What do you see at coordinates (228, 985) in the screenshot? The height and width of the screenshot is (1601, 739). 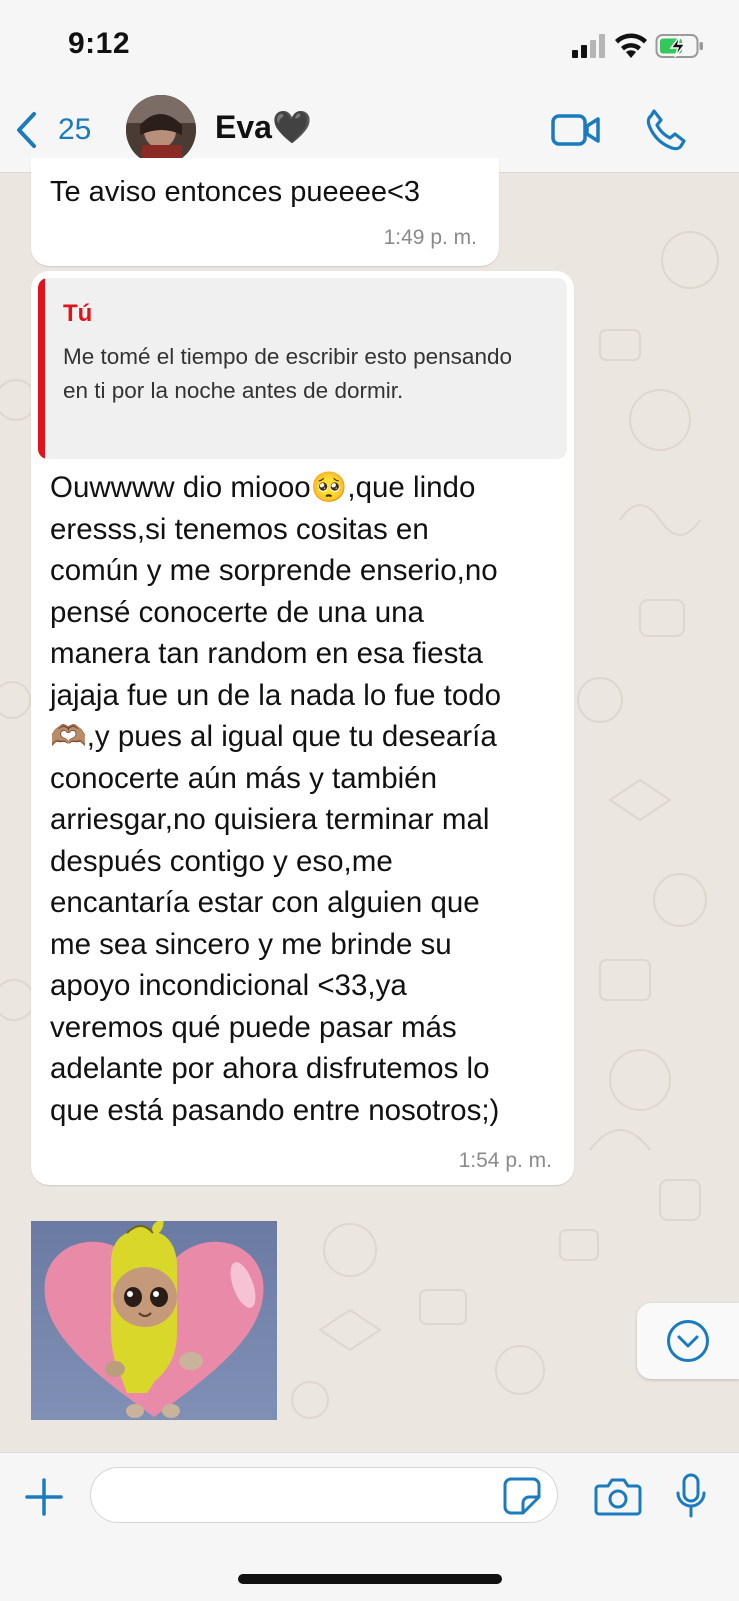 I see `message-line: apoyo incondicional <33,ya` at bounding box center [228, 985].